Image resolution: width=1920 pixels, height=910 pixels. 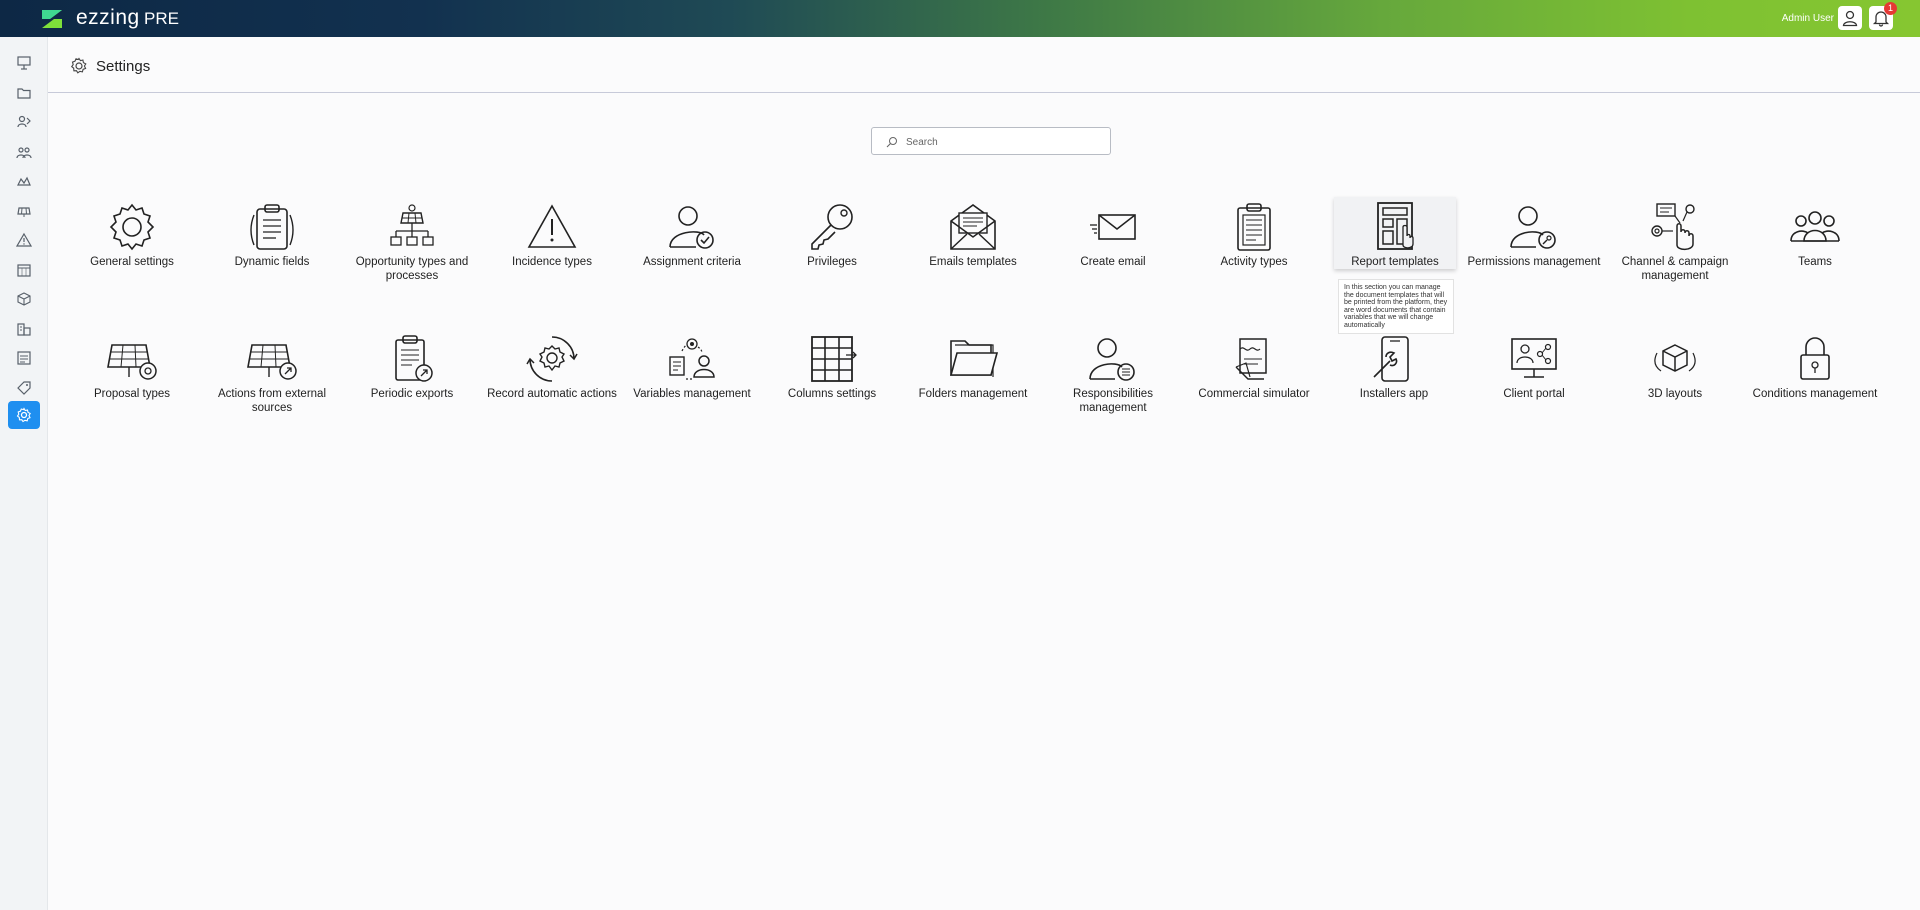 What do you see at coordinates (52, 19) in the screenshot?
I see `ezzing-logo-icon` at bounding box center [52, 19].